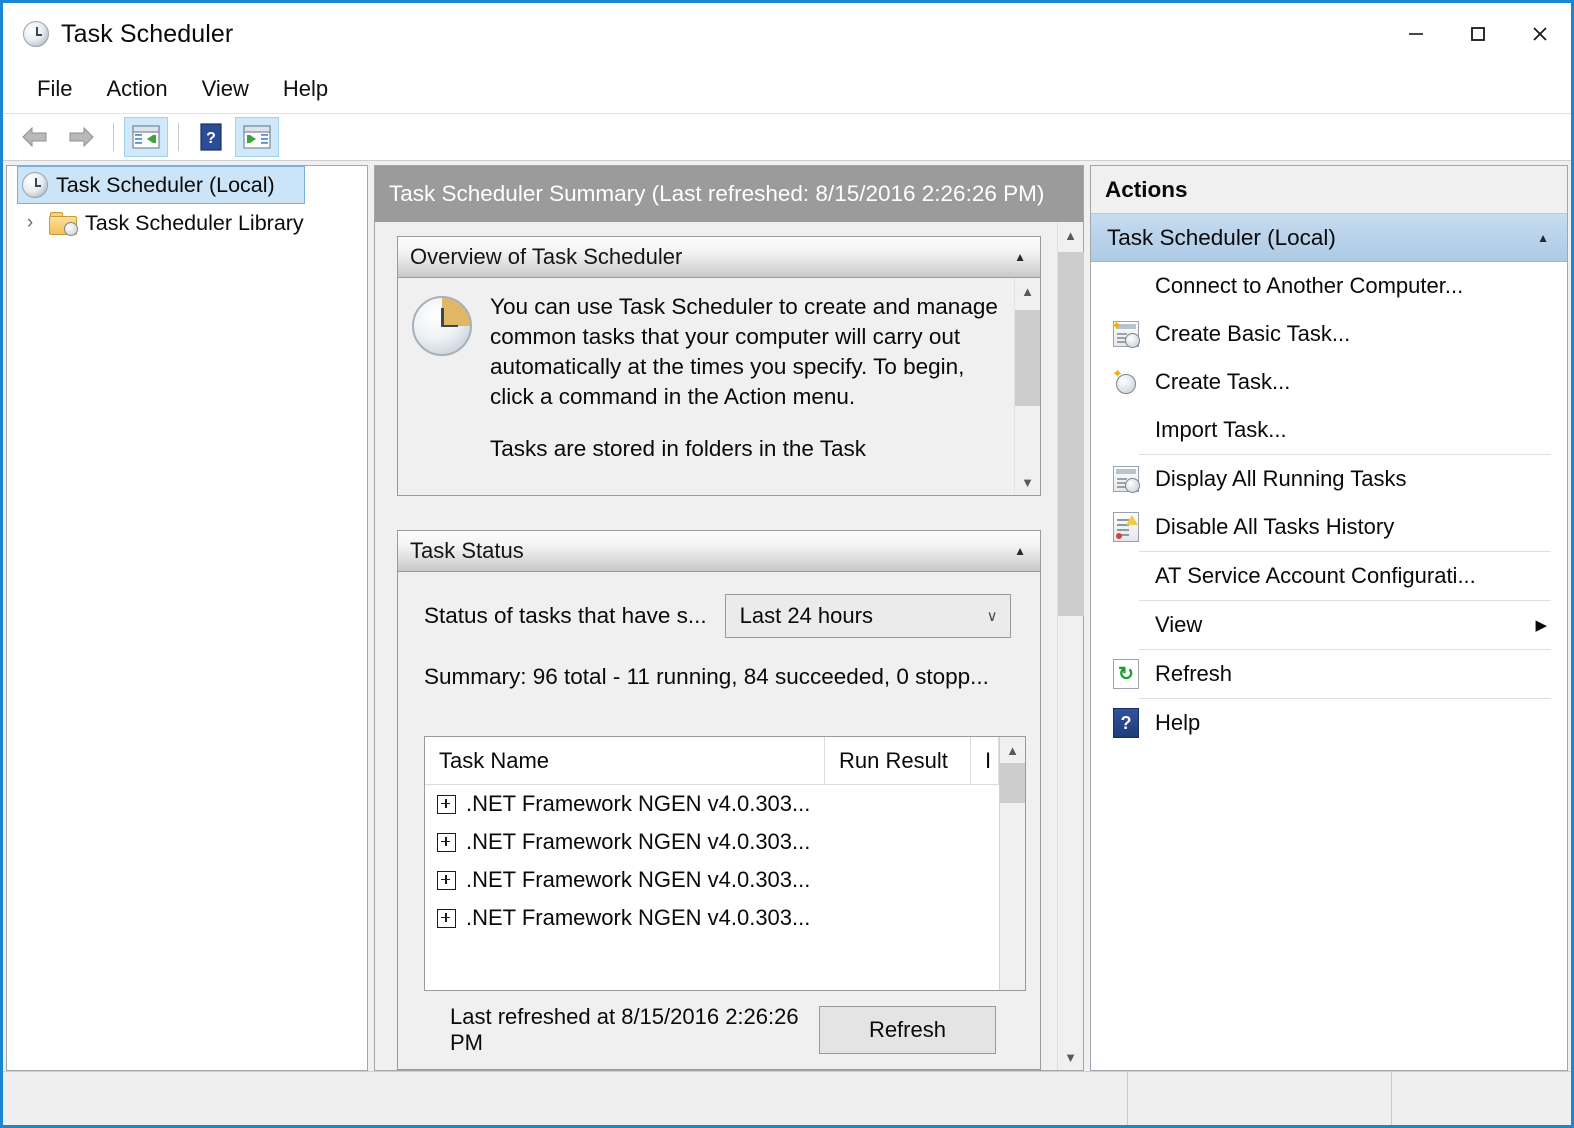  What do you see at coordinates (305, 89) in the screenshot?
I see `menu-item-help: Help` at bounding box center [305, 89].